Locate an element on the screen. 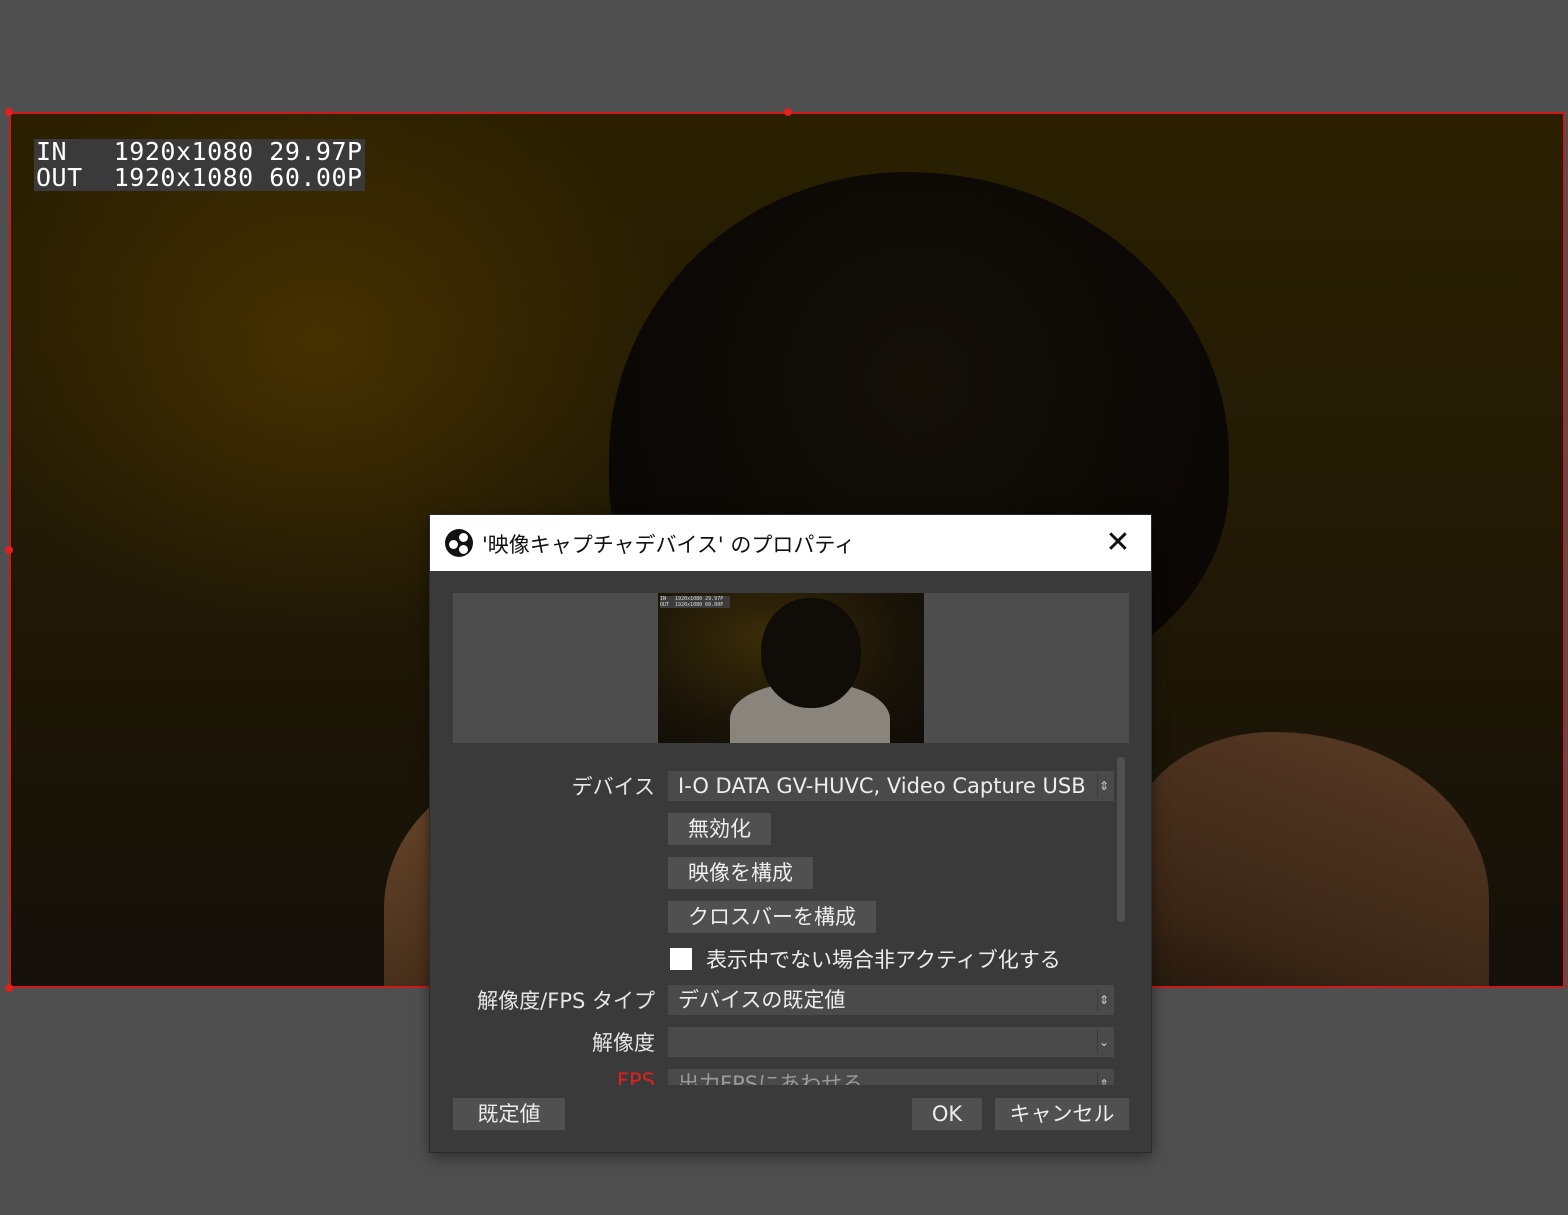  cancel-button: キャンセル is located at coordinates (1062, 1114).